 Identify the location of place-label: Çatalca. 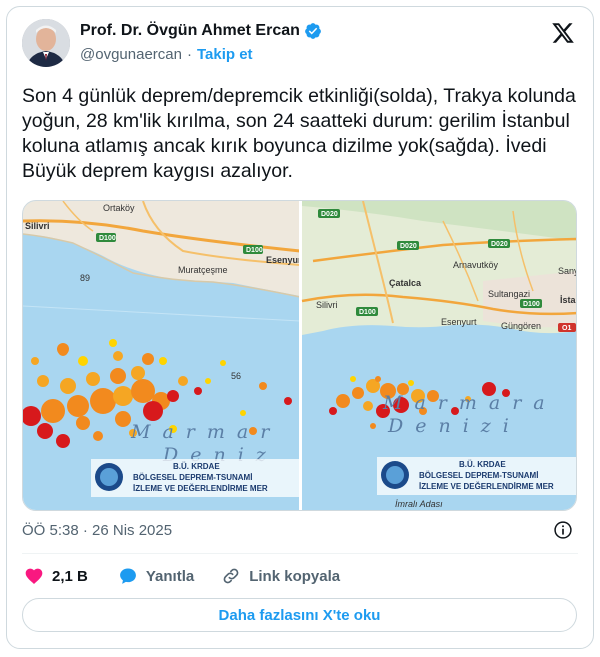
(405, 283).